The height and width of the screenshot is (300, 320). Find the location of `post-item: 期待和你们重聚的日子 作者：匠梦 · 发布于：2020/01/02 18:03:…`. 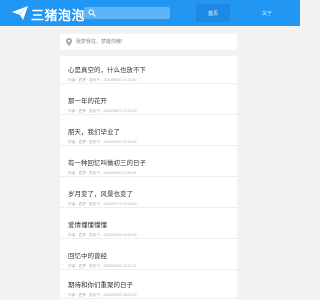

post-item: 期待和你们重聚的日子 作者：匠梦 · 发布于：2020/01/02 18:03:… is located at coordinates (148, 286).